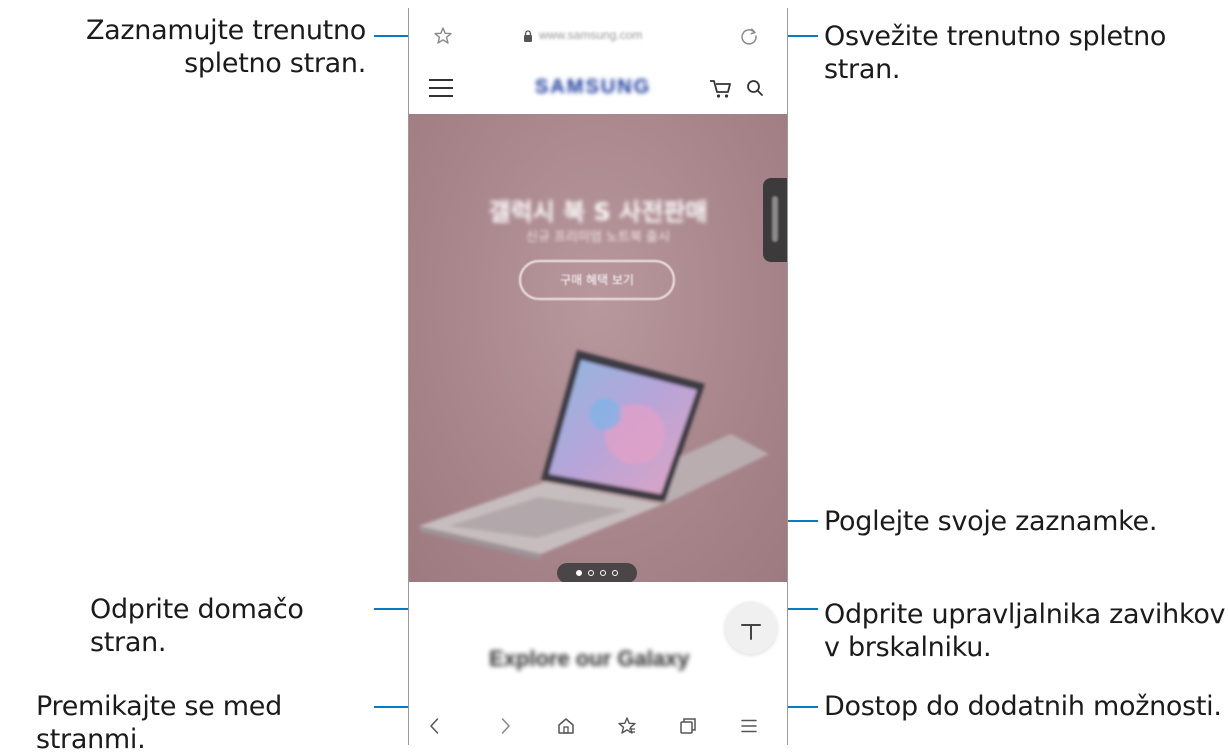  Describe the element at coordinates (991, 521) in the screenshot. I see `callout-view-bookmarks-text: Poglejte svoje zaznamke.` at that location.